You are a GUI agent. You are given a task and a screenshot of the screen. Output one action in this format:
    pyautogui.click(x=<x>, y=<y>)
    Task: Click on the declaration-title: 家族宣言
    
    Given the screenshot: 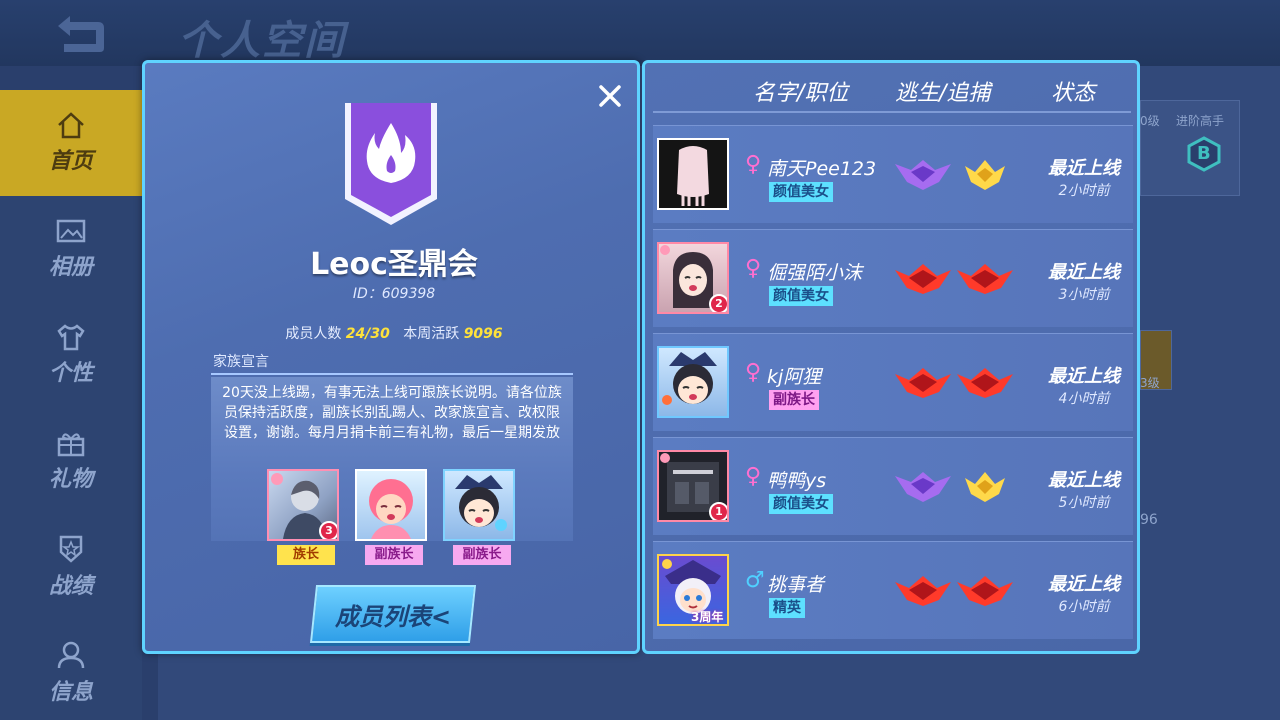 What is the action you would take?
    pyautogui.click(x=241, y=362)
    